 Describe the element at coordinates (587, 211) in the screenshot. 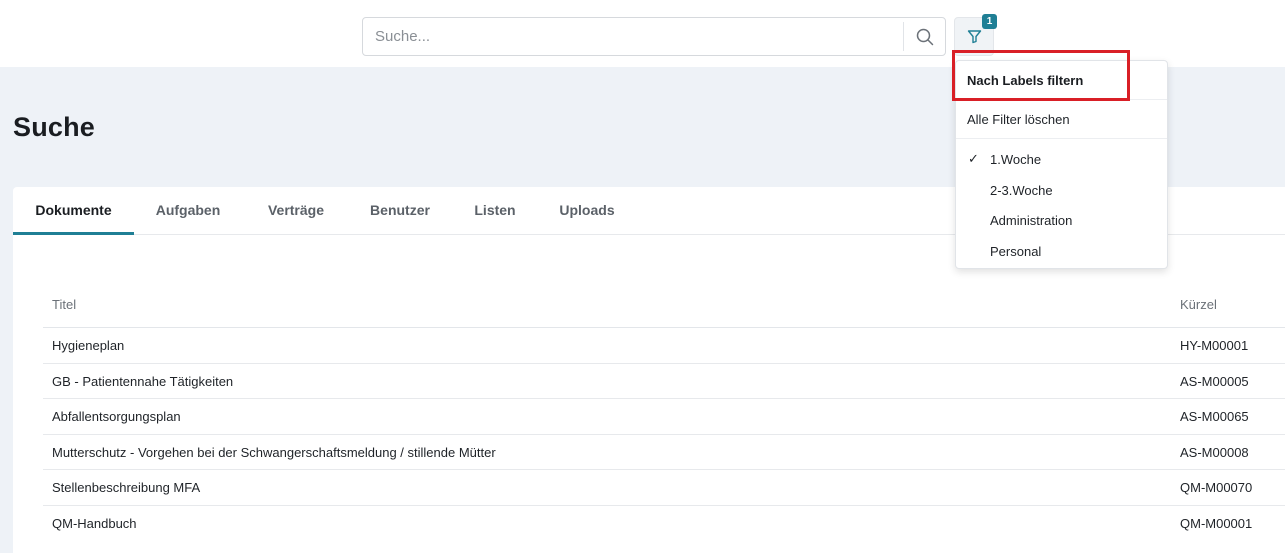

I see `tab-uploads: Uploads` at that location.